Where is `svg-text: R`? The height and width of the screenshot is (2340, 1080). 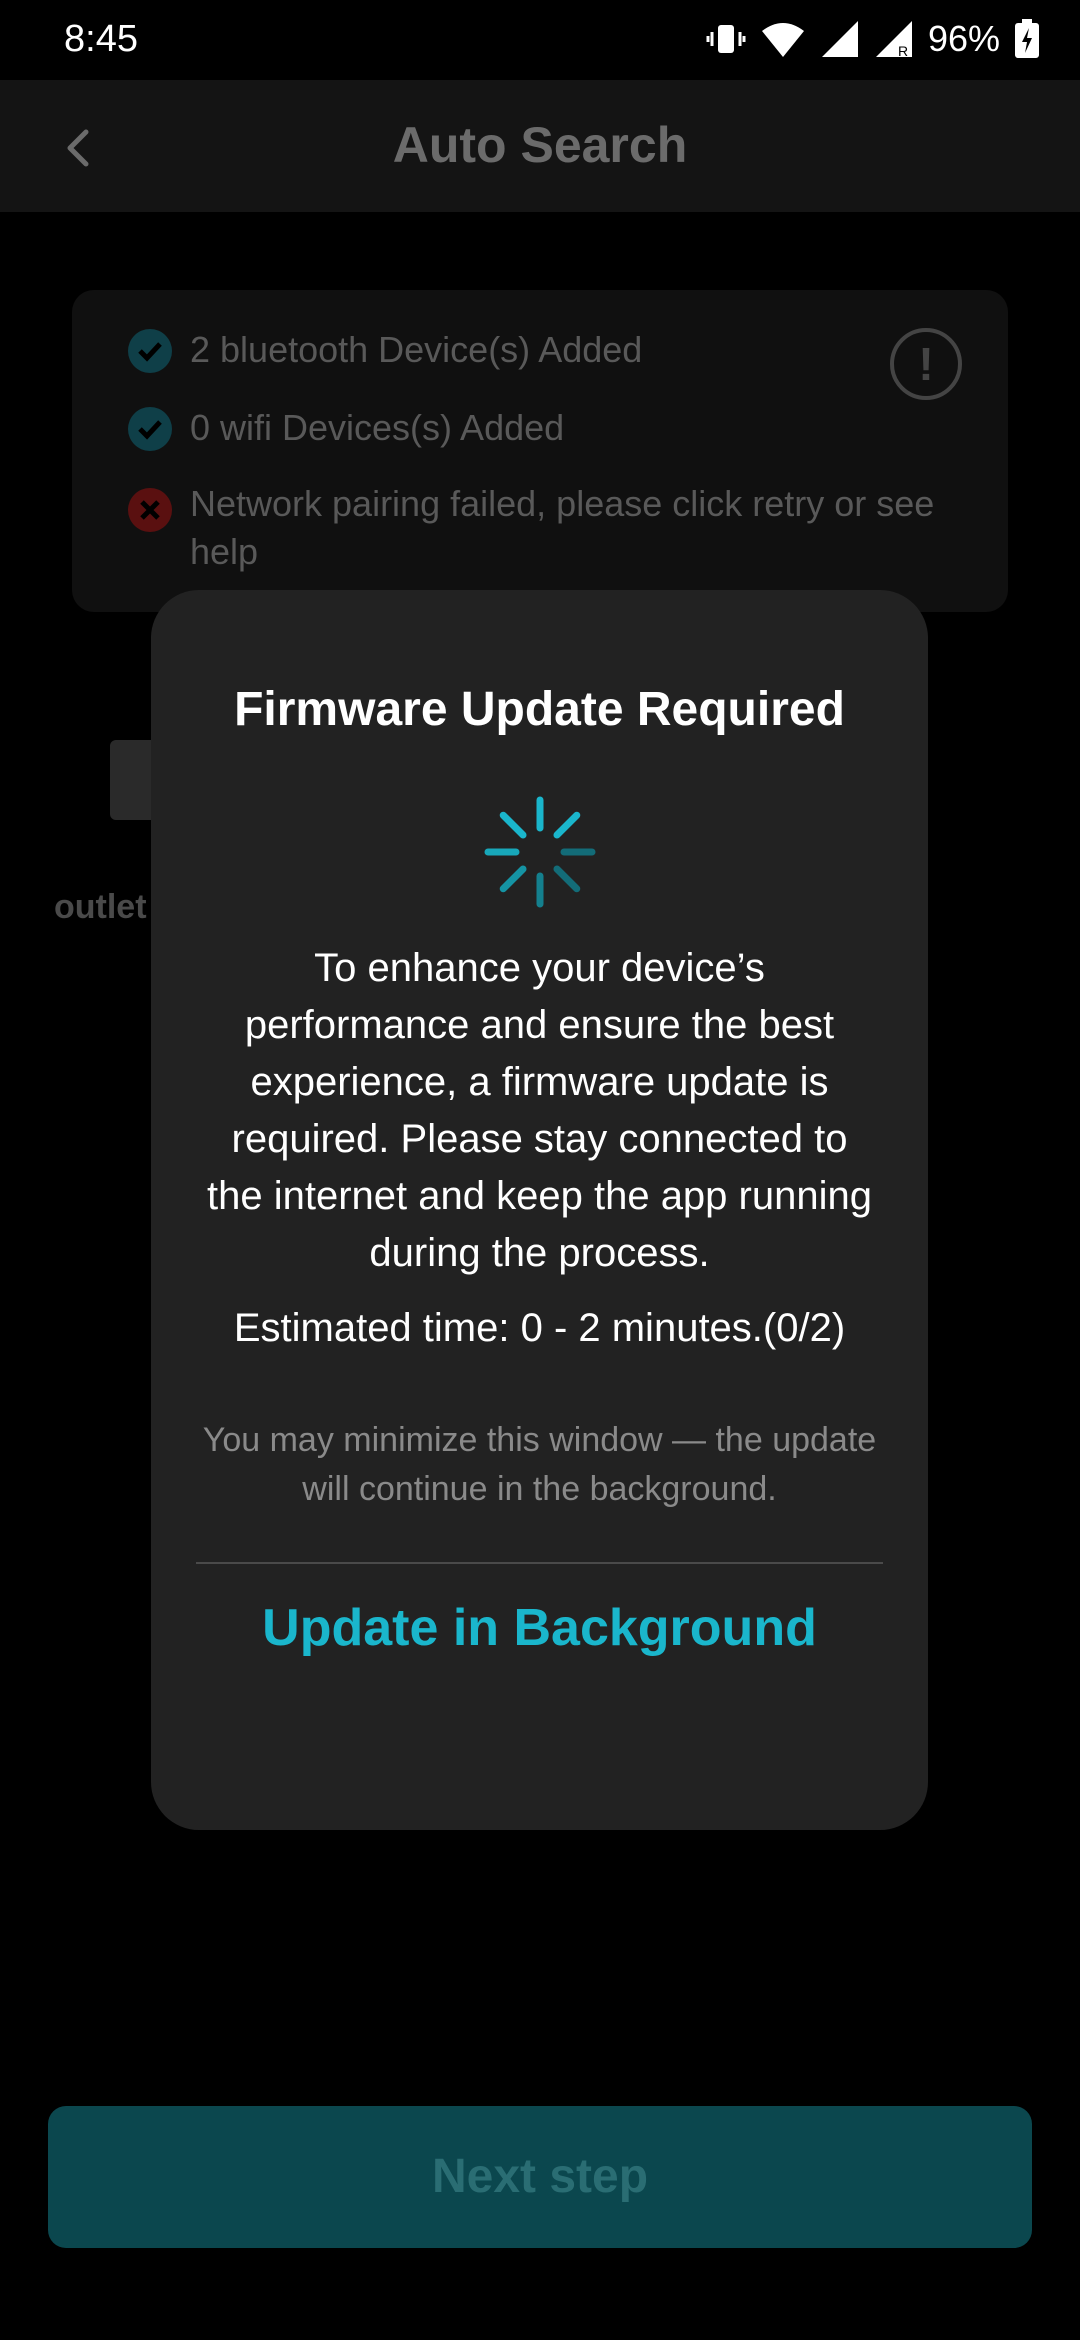 svg-text: R is located at coordinates (903, 51).